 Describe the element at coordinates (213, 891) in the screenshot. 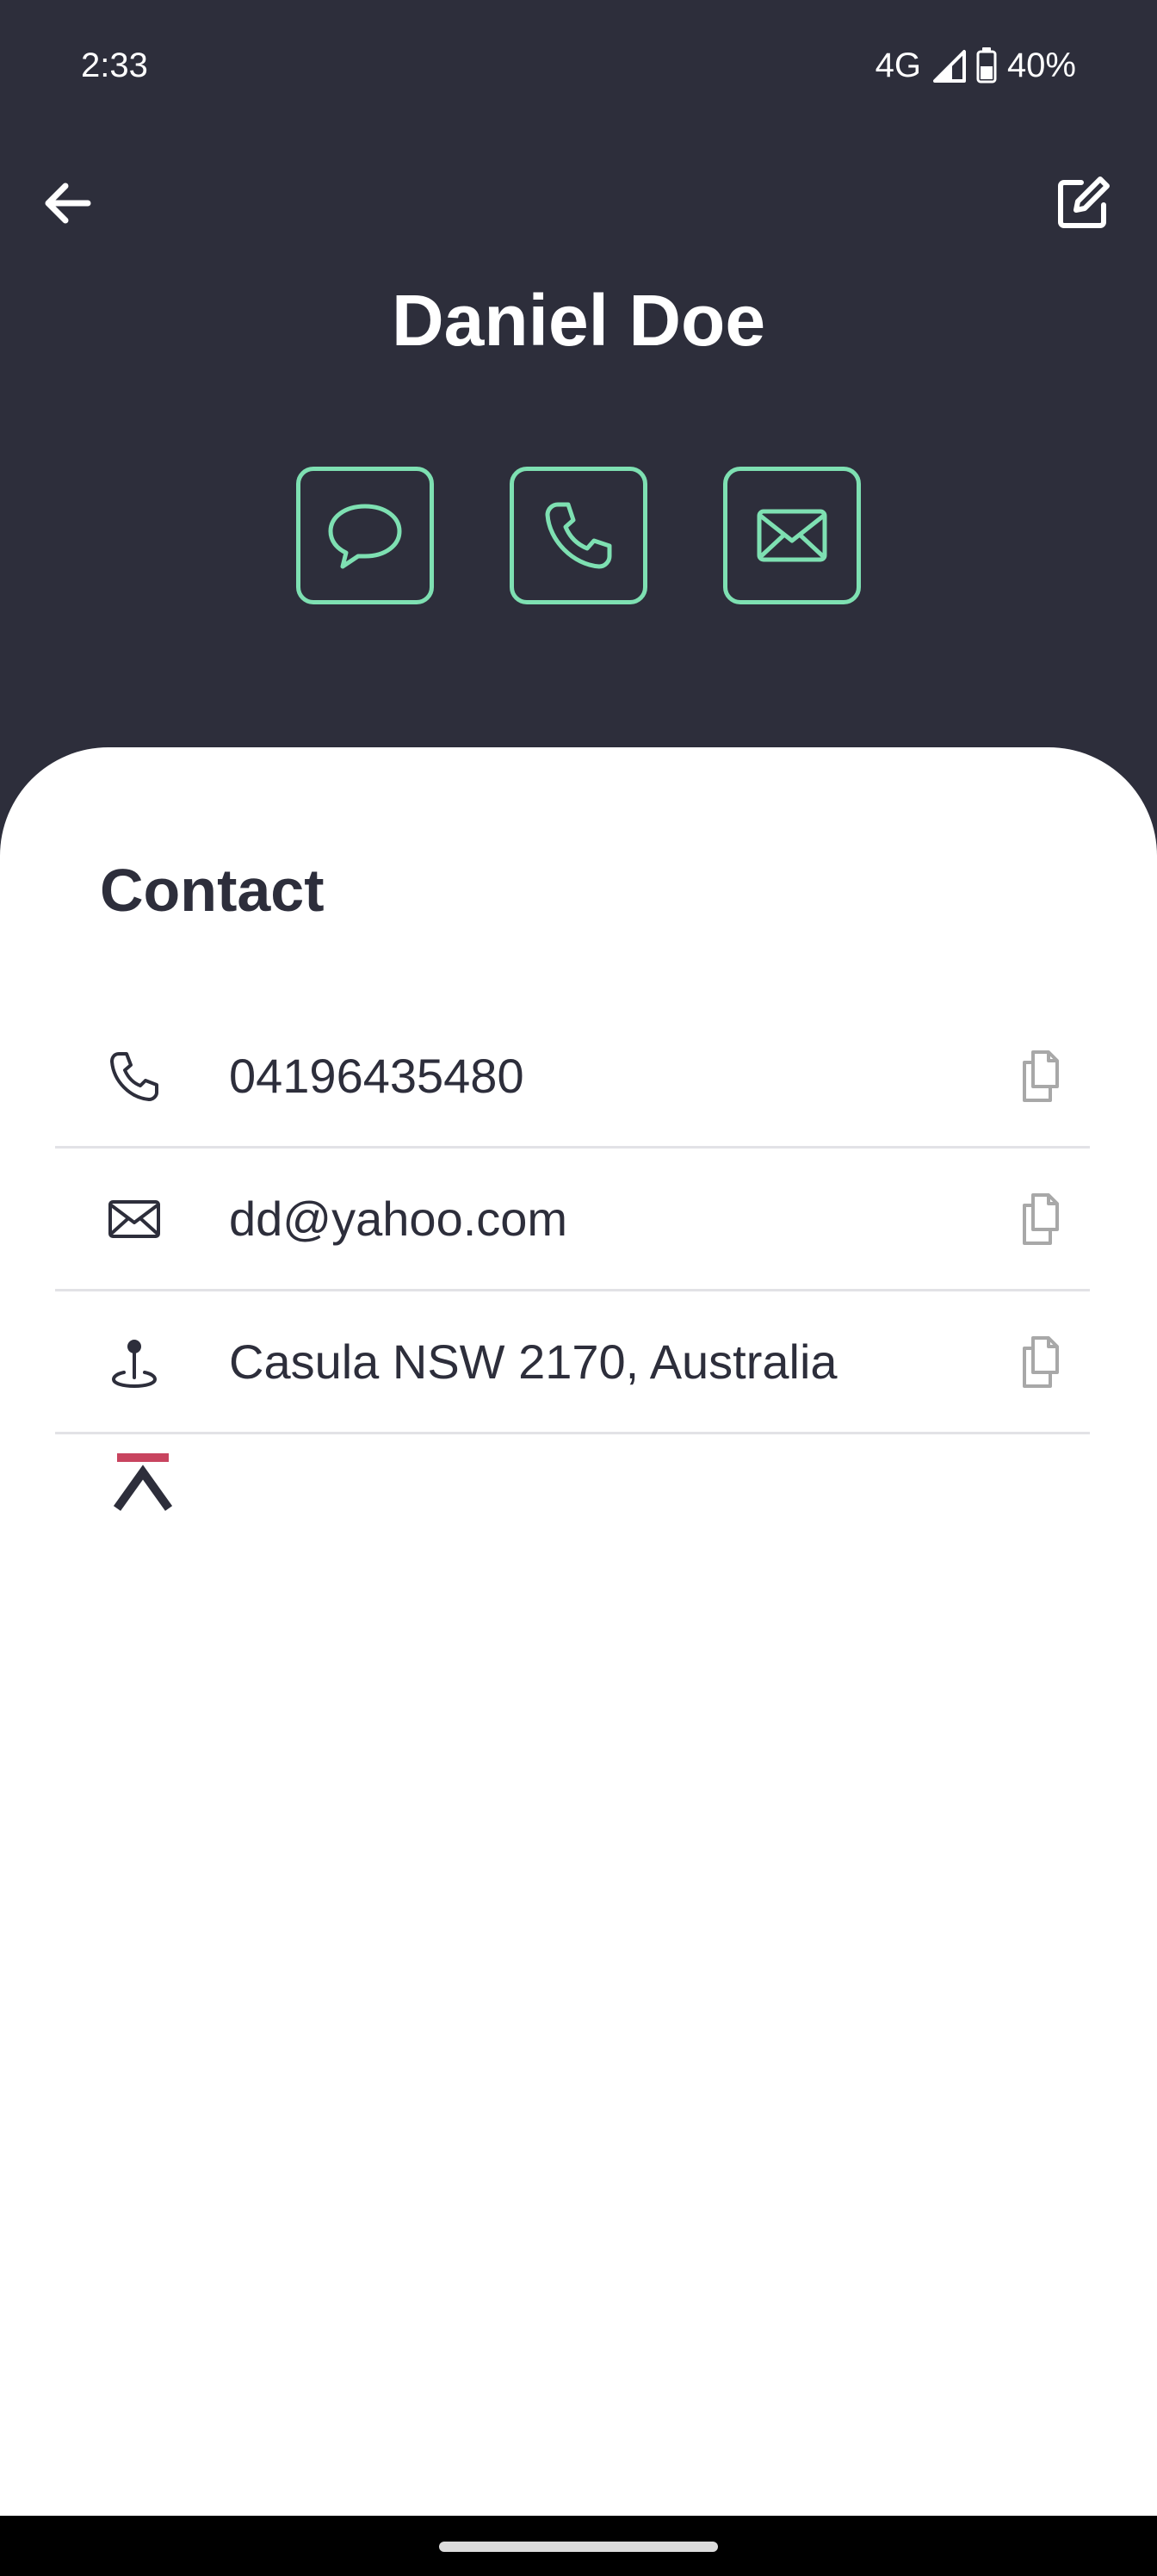

I see `section-title: Contact` at that location.